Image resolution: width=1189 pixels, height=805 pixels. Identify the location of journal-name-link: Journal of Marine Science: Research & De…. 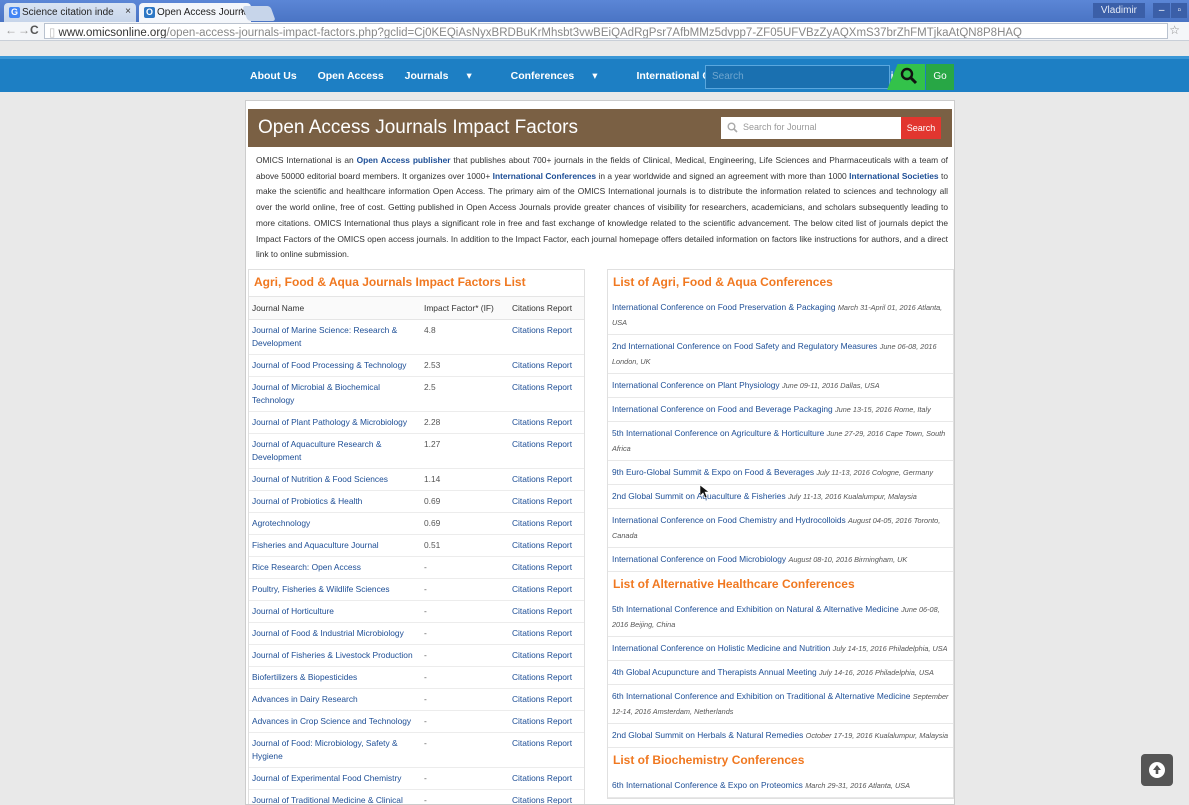
(335, 337).